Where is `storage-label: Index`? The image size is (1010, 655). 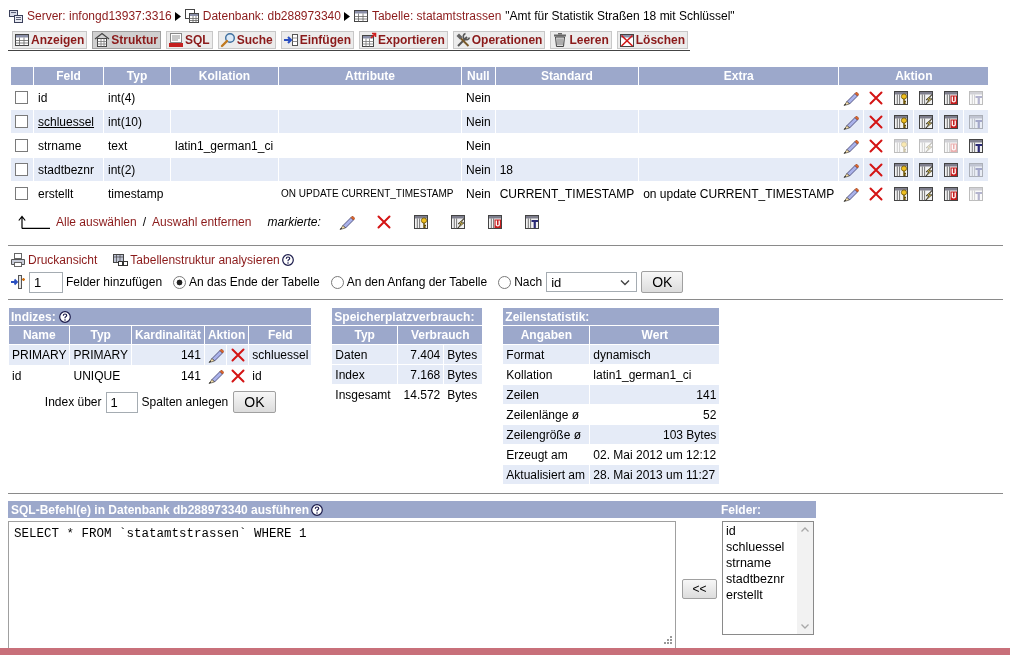 storage-label: Index is located at coordinates (350, 374).